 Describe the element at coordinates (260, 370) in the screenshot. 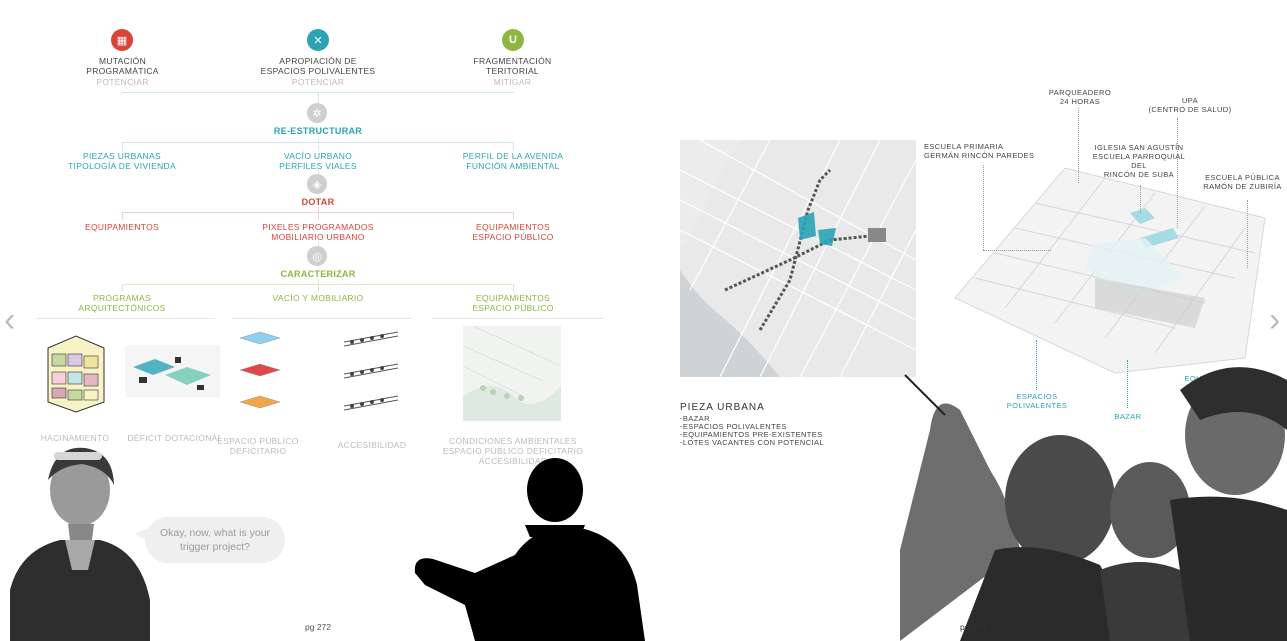

I see `public-space-diagram-image` at that location.